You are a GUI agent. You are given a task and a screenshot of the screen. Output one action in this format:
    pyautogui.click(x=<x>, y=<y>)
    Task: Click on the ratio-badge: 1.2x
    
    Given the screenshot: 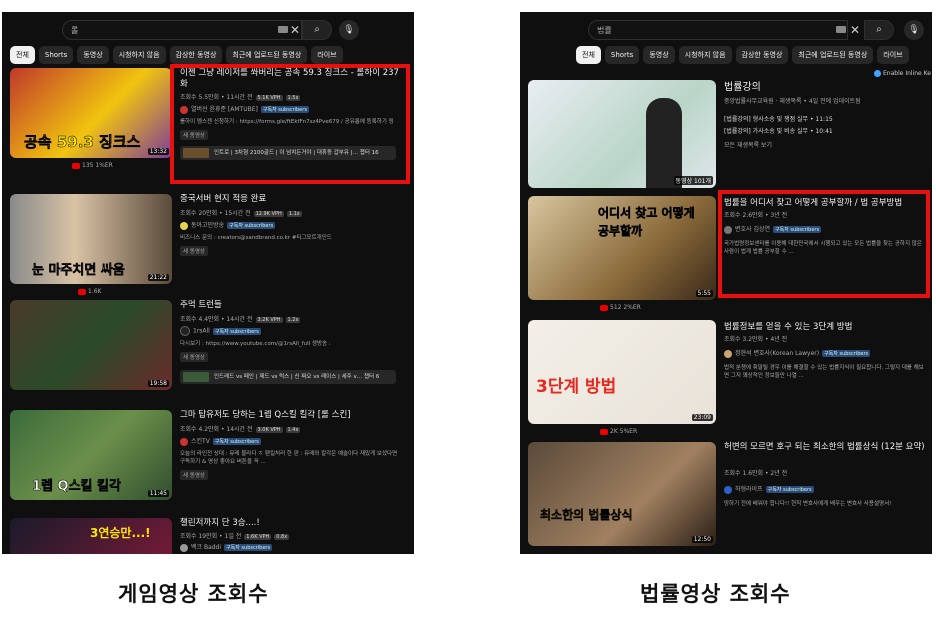 What is the action you would take?
    pyautogui.click(x=293, y=320)
    